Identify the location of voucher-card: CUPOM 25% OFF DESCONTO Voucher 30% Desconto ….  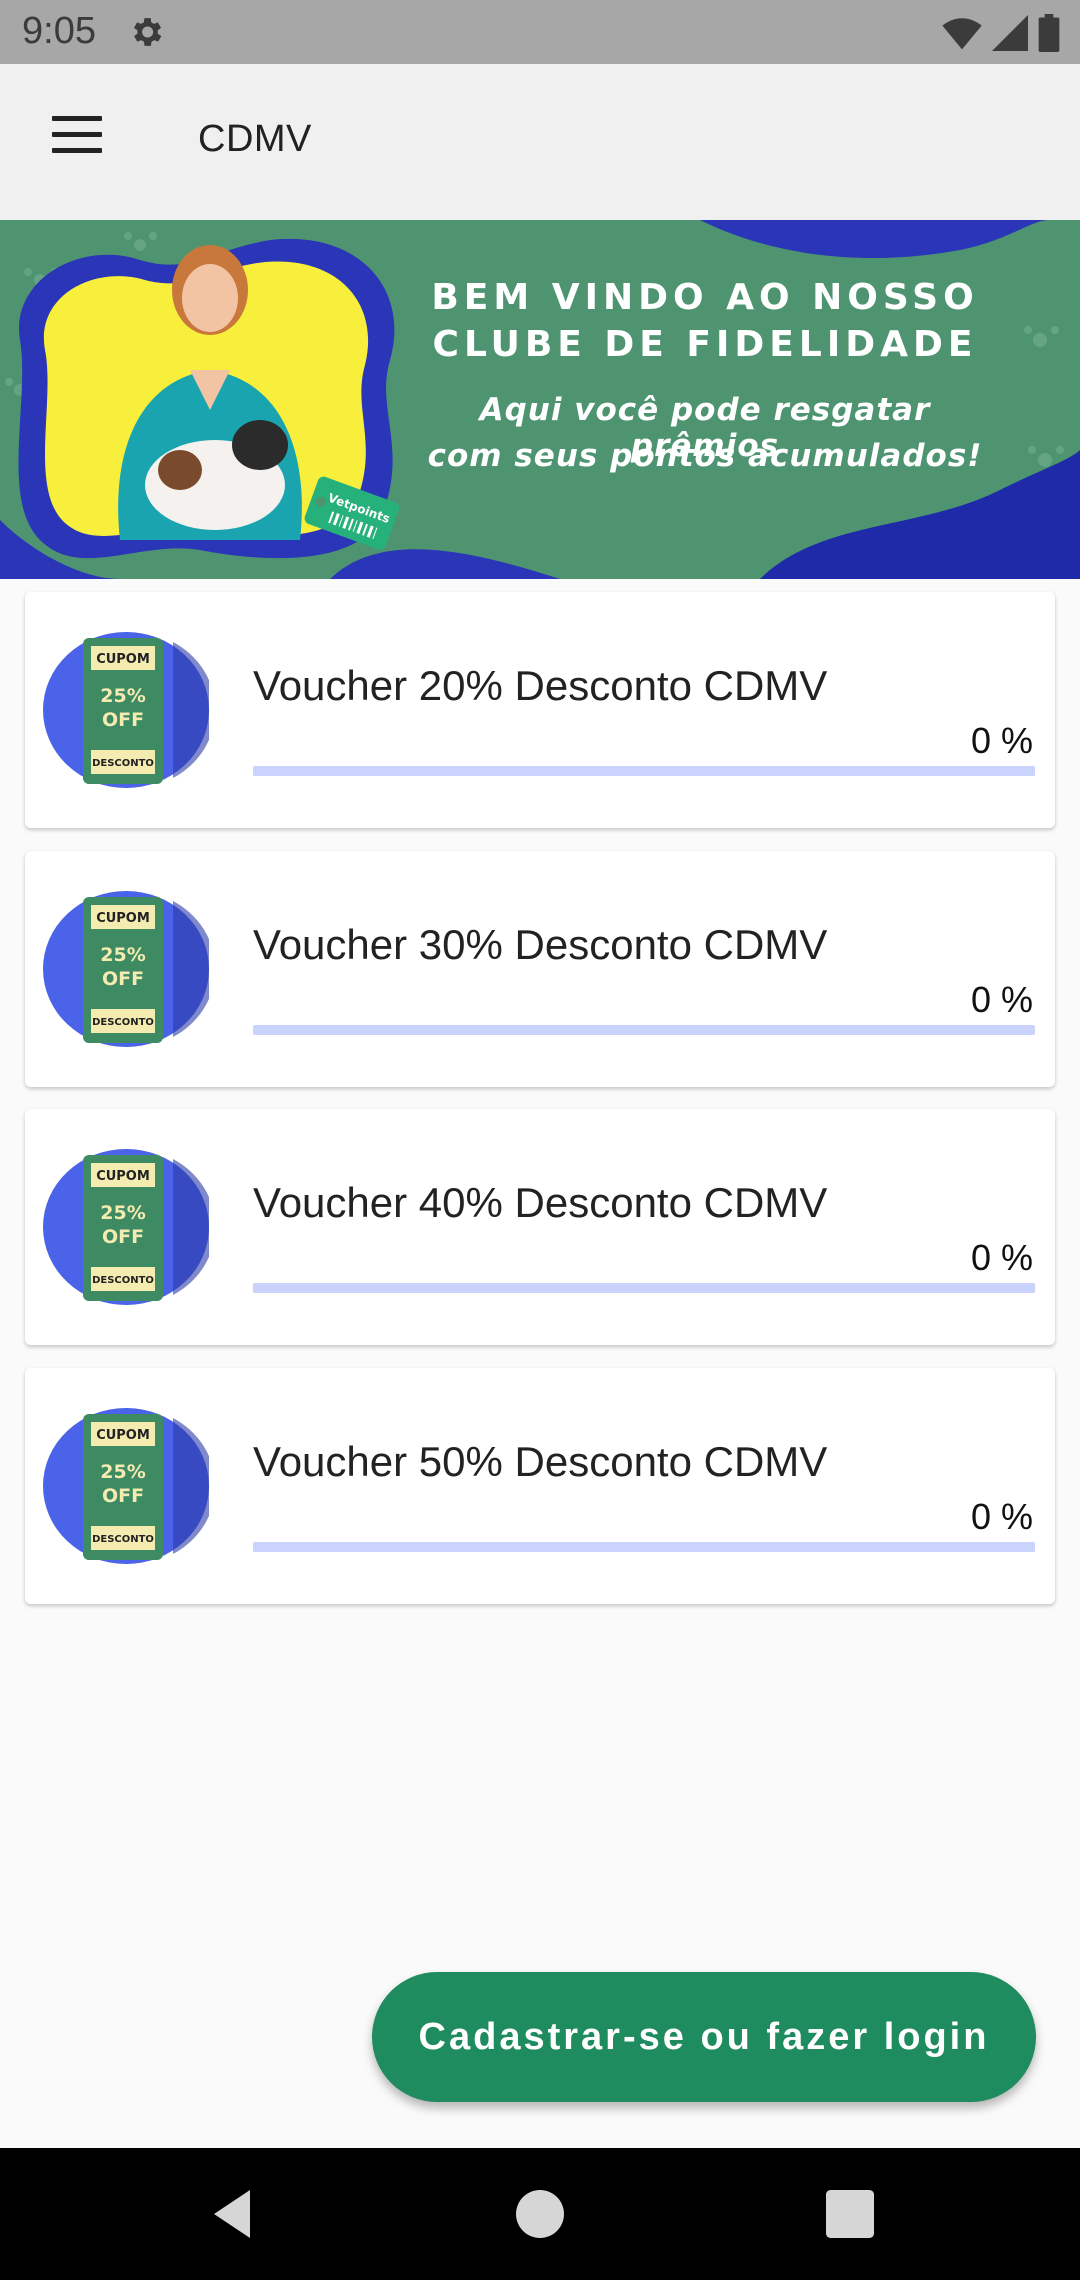
(540, 969).